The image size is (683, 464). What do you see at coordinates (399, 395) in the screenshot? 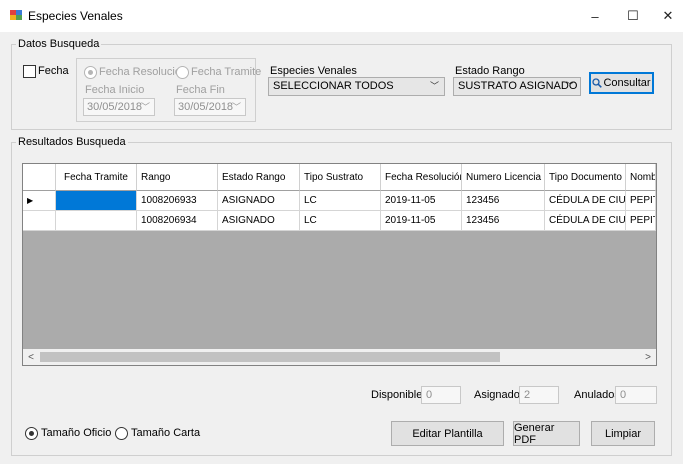
I see `disponibles-label: Disponibles` at bounding box center [399, 395].